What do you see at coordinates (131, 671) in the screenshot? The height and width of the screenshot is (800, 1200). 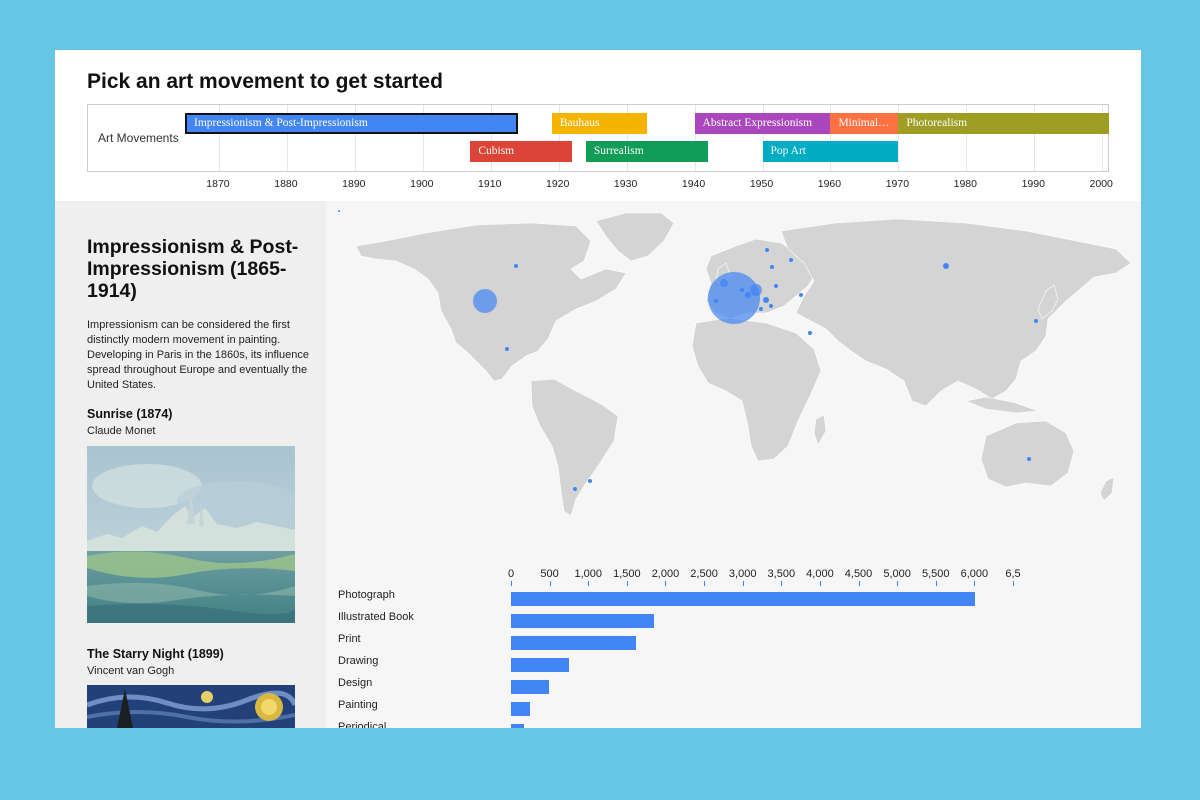 I see `artwork-artist: Vincent van Gogh` at bounding box center [131, 671].